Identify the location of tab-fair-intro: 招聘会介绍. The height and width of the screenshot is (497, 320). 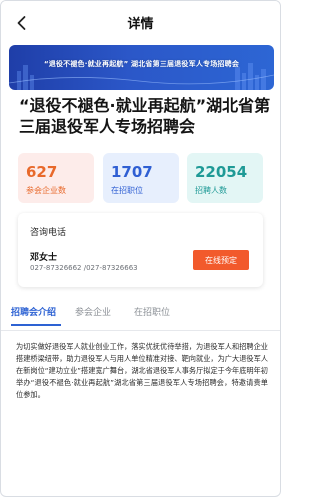
(33, 311).